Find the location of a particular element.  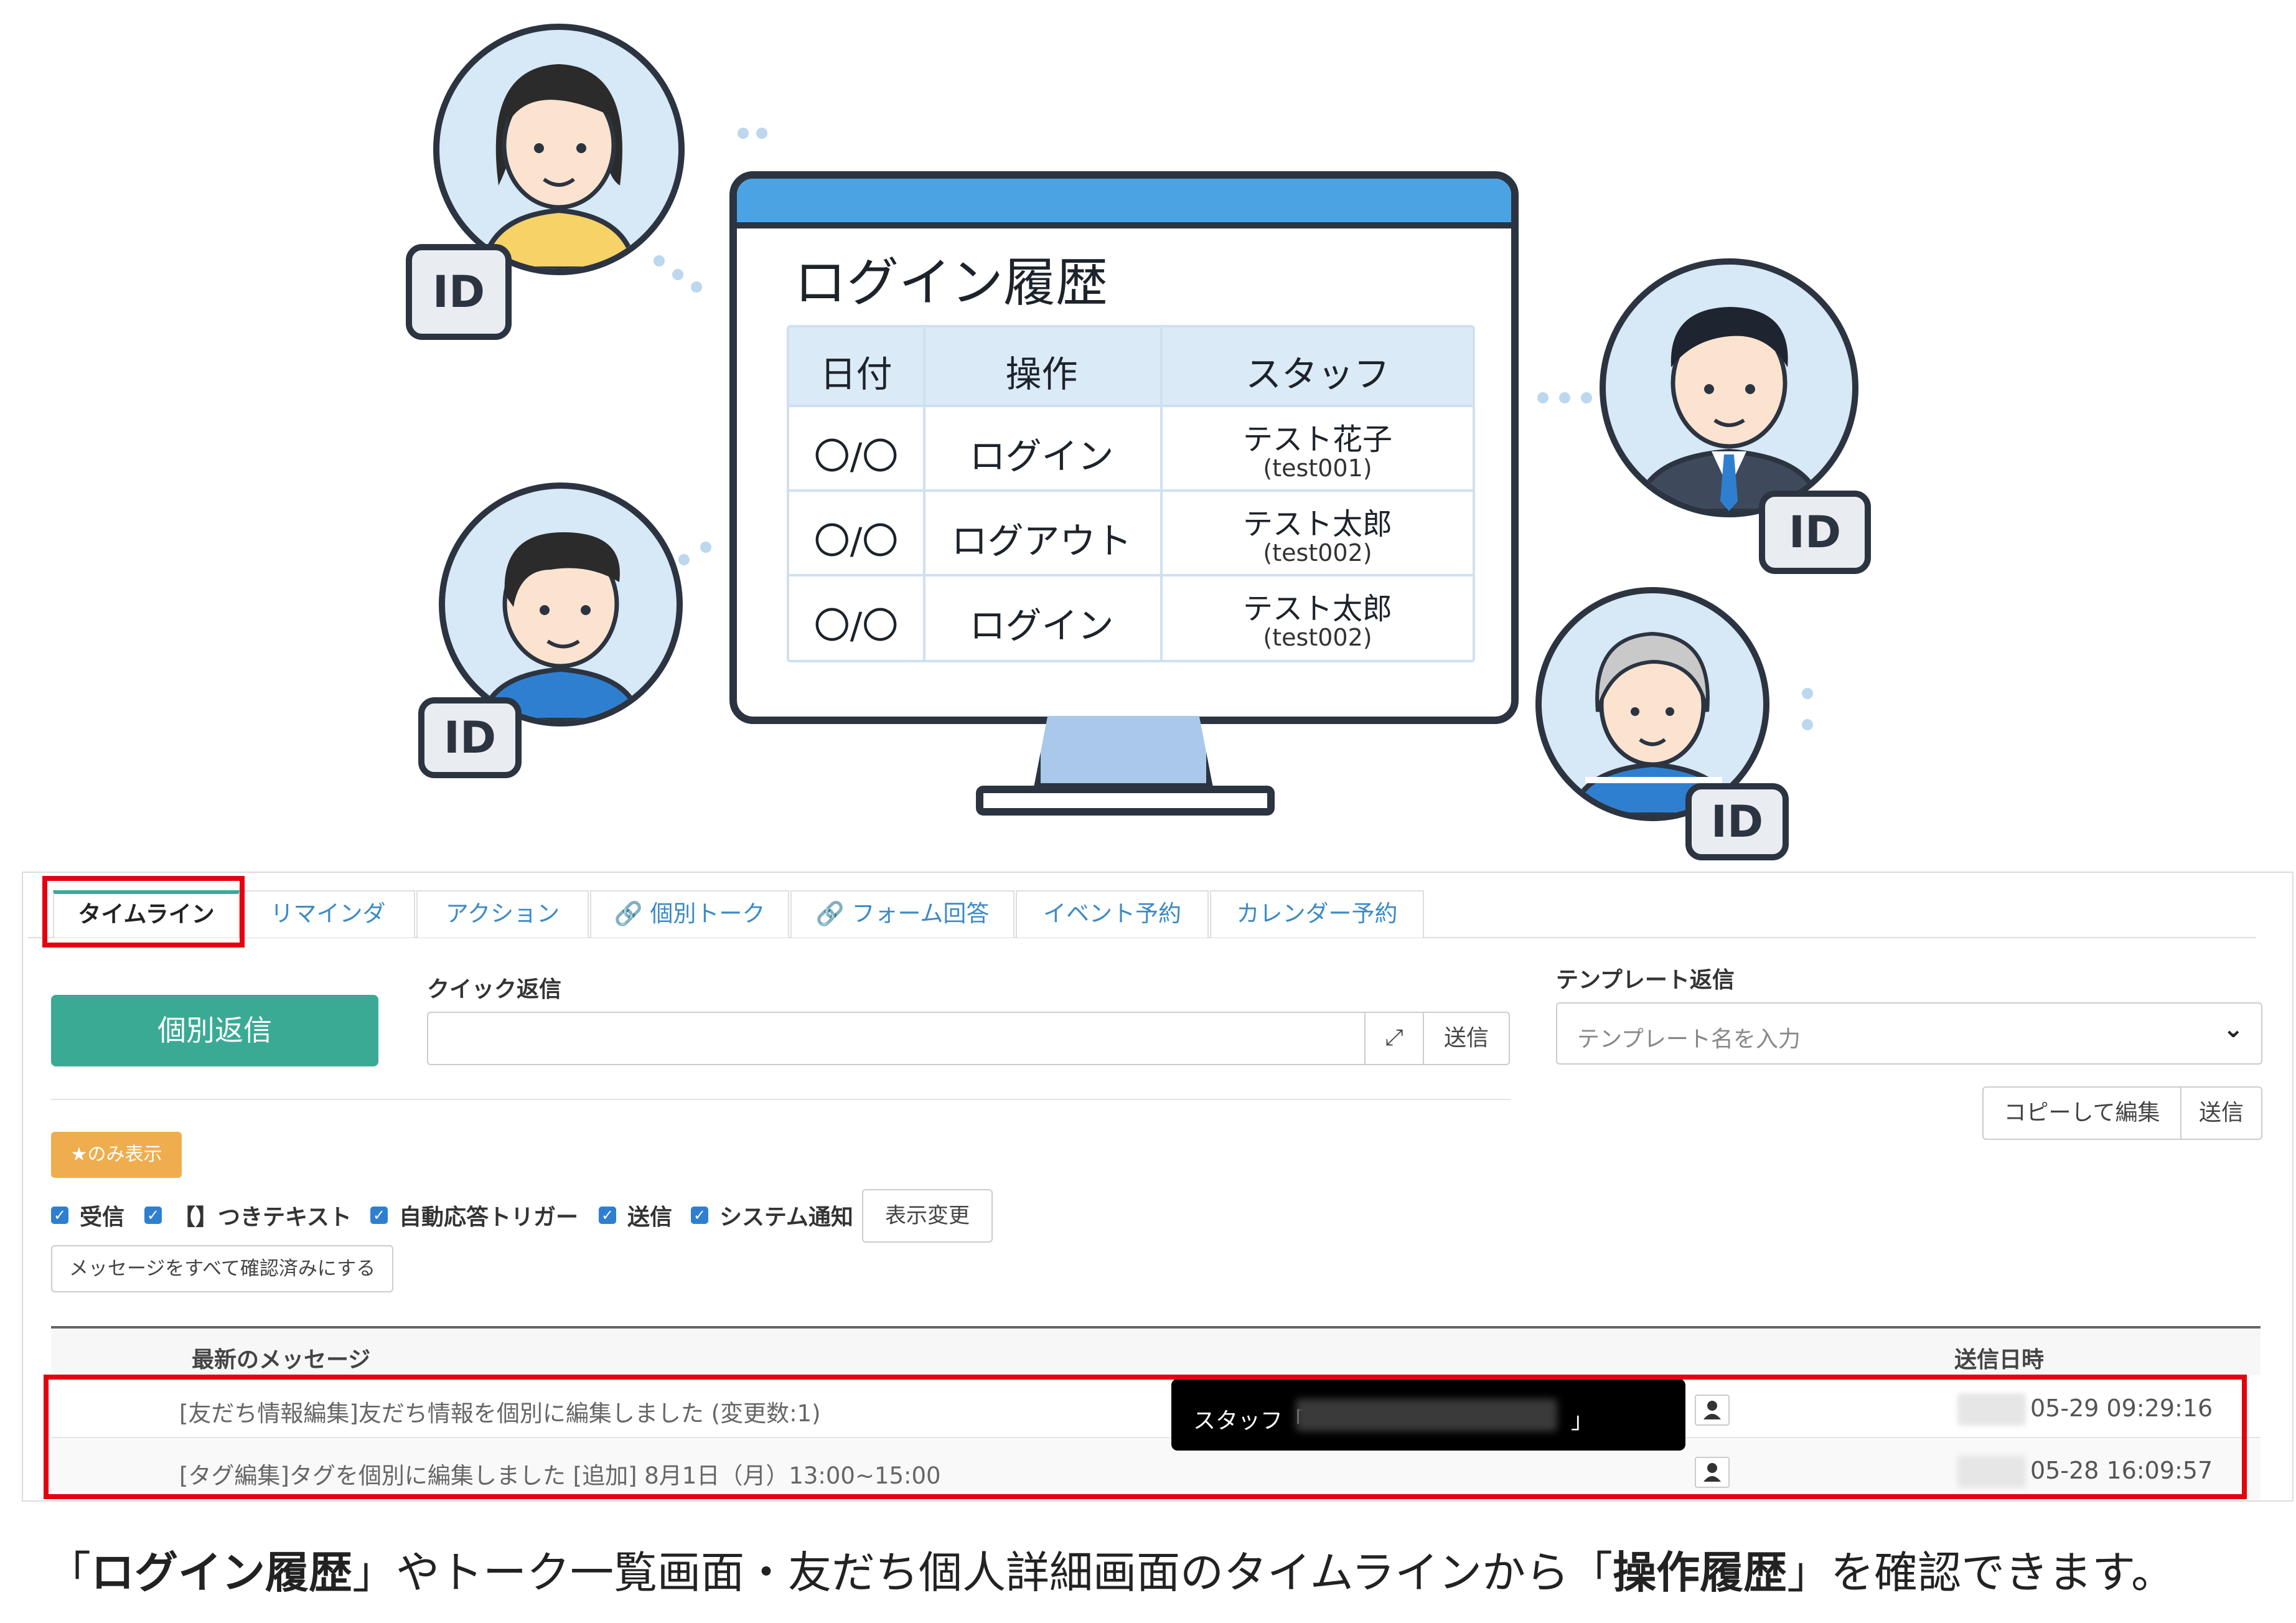

checkbox-auto-reply-trigger: ✓ is located at coordinates (379, 1215).